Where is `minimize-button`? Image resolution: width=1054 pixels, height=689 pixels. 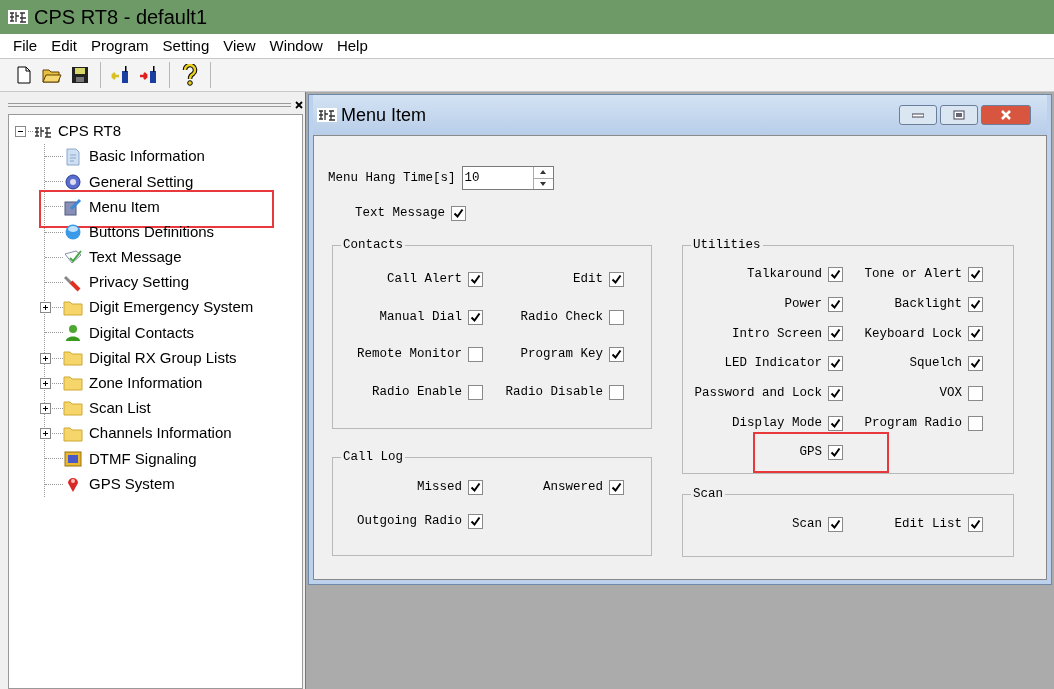 minimize-button is located at coordinates (918, 115).